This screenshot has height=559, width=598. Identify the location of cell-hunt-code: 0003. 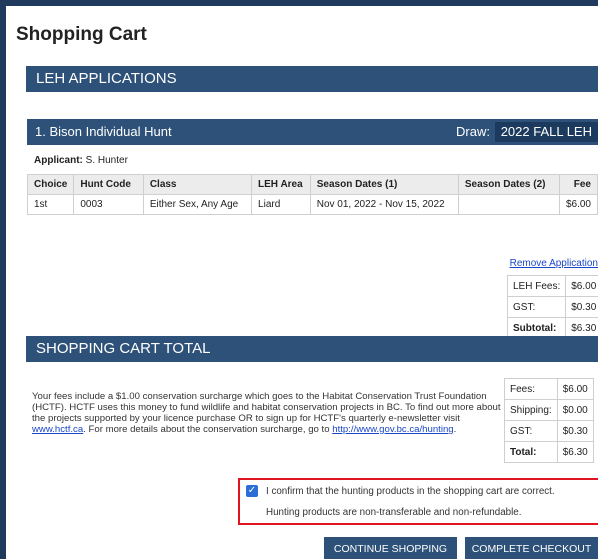
(108, 204).